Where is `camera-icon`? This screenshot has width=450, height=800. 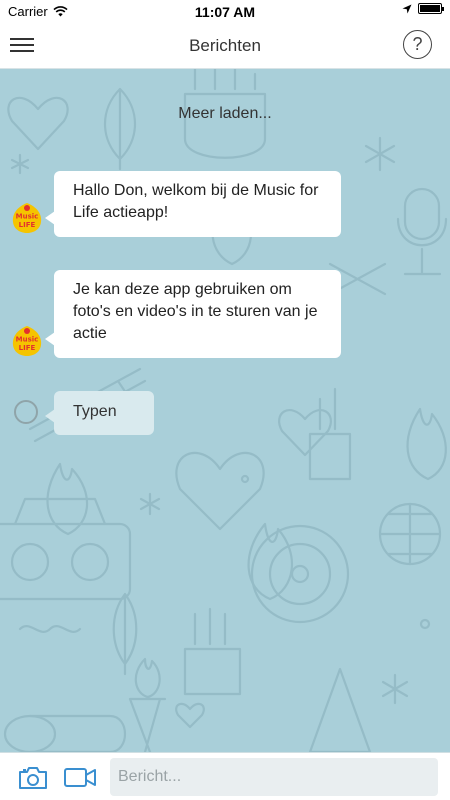
camera-icon is located at coordinates (33, 778).